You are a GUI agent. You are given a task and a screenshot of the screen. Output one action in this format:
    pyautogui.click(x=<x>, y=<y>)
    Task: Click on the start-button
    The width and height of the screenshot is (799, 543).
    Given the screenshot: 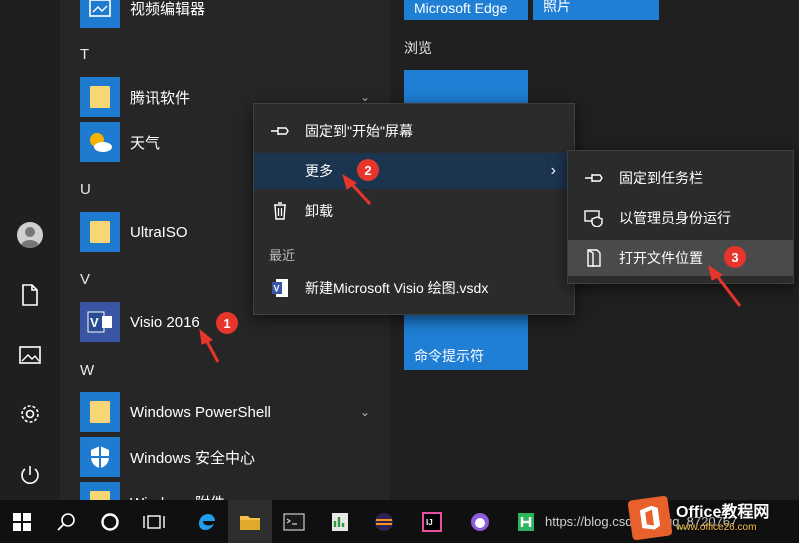 What is the action you would take?
    pyautogui.click(x=22, y=521)
    